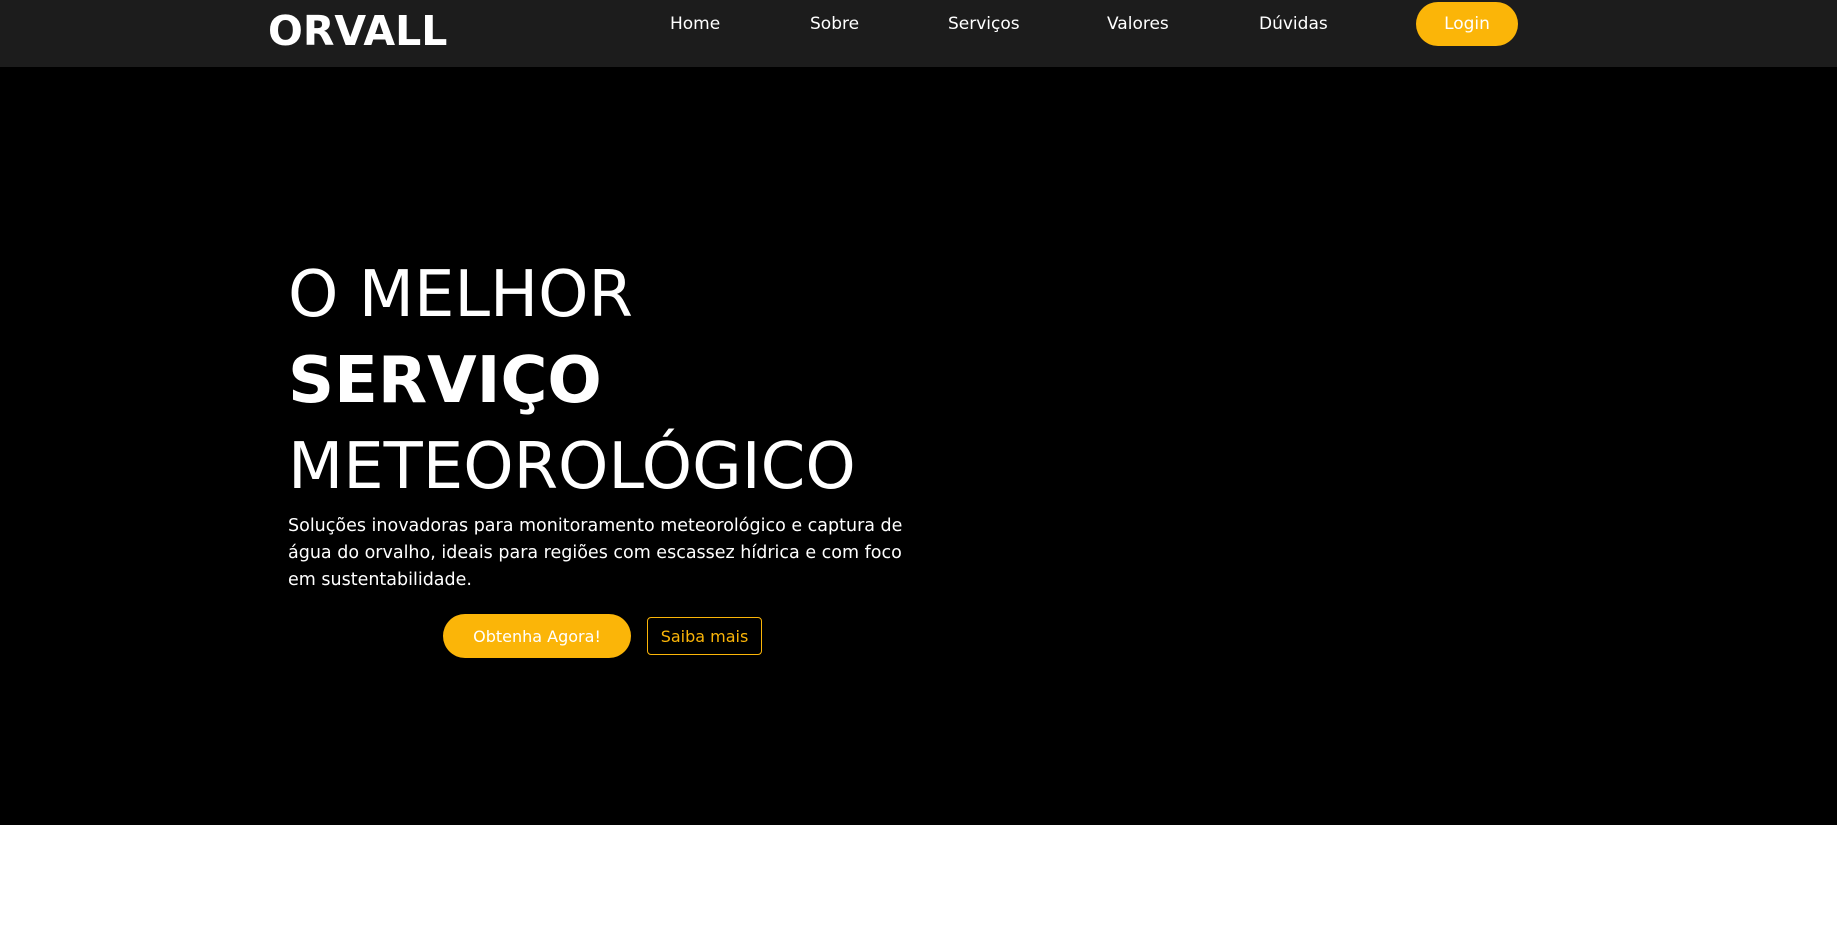 This screenshot has width=1837, height=930. Describe the element at coordinates (460, 295) in the screenshot. I see `hero-title-line-1: O MELHOR` at that location.